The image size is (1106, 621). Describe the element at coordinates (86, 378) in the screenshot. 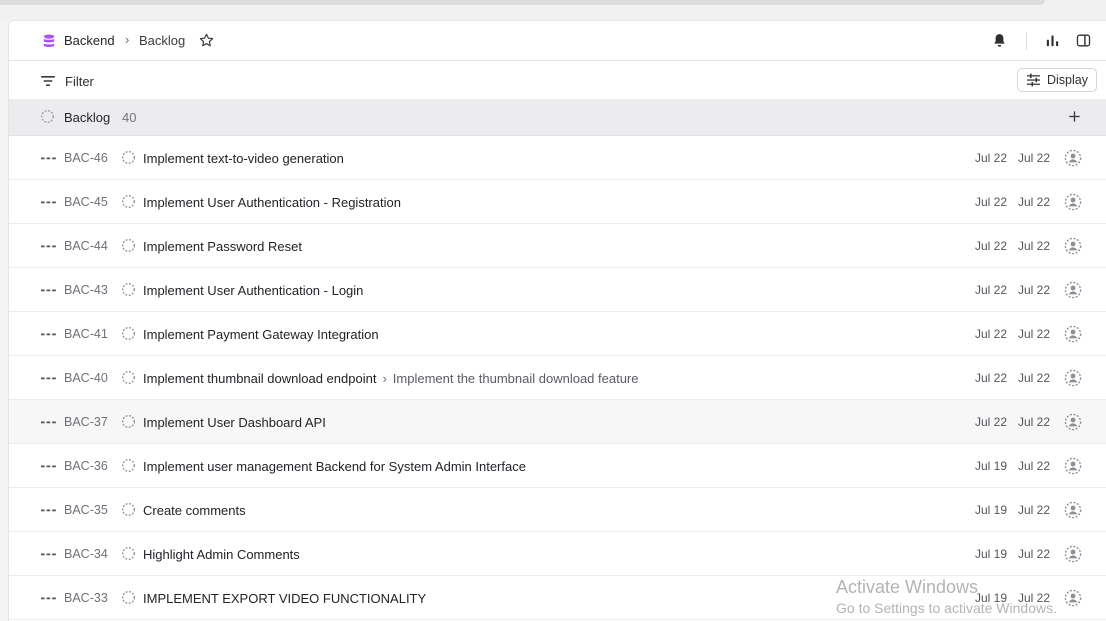

I see `issue-id: BAC-40` at that location.